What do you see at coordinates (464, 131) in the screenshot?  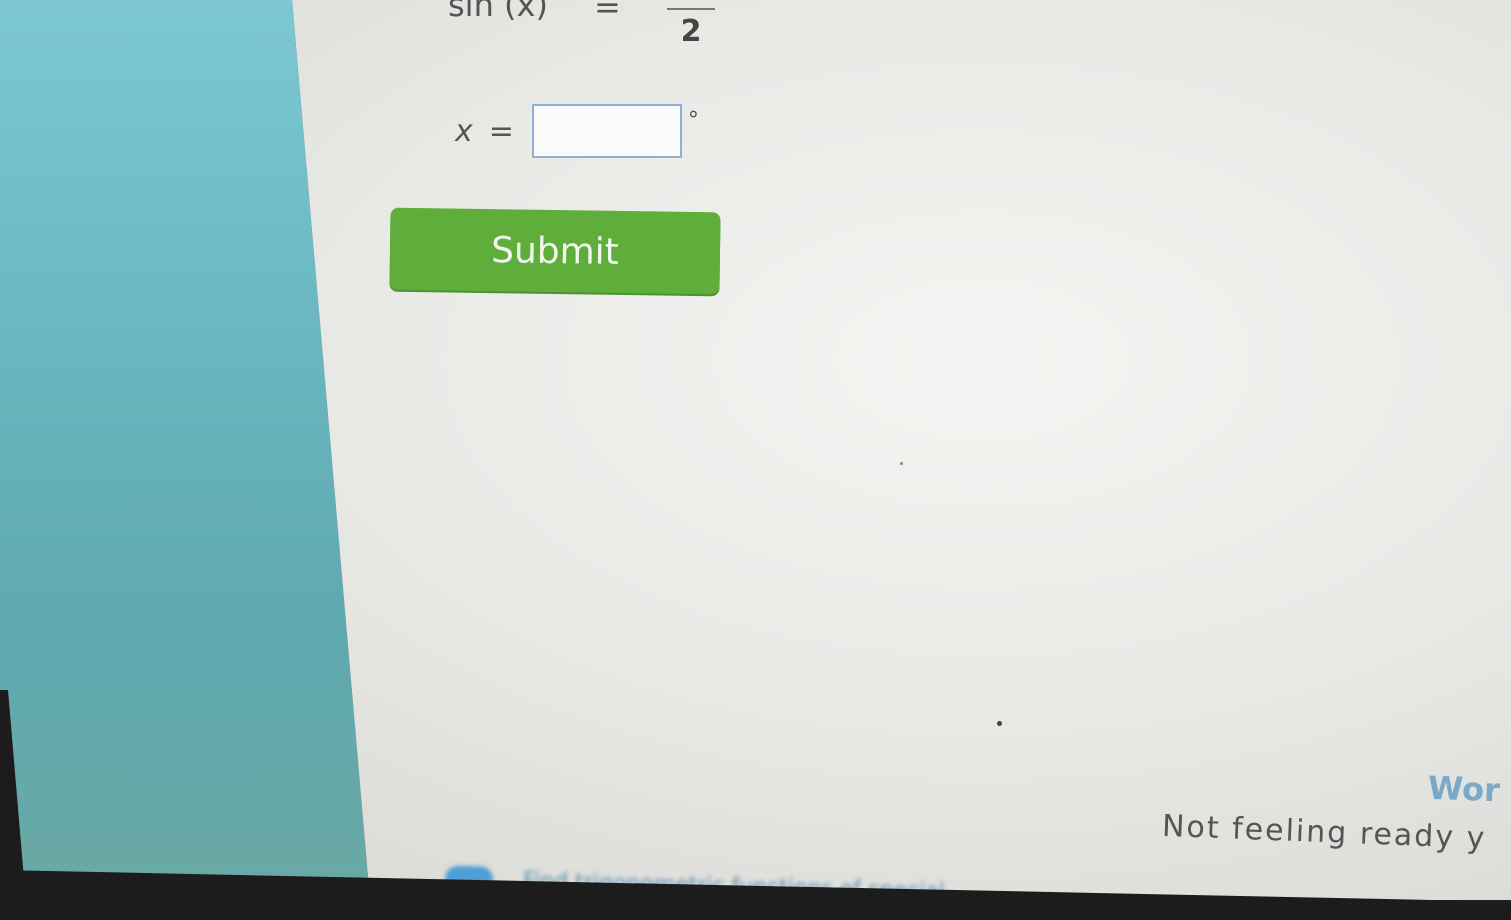 I see `answer-variable: x` at bounding box center [464, 131].